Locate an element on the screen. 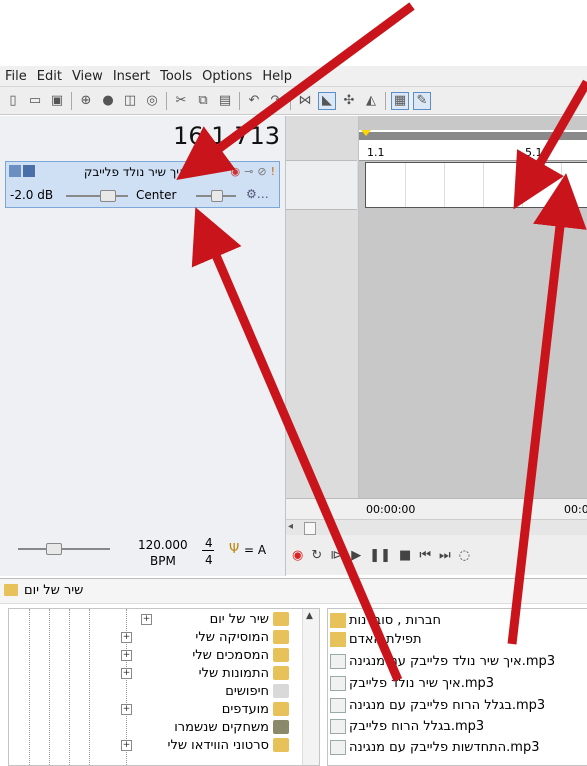  tempo-slider is located at coordinates (64, 549).